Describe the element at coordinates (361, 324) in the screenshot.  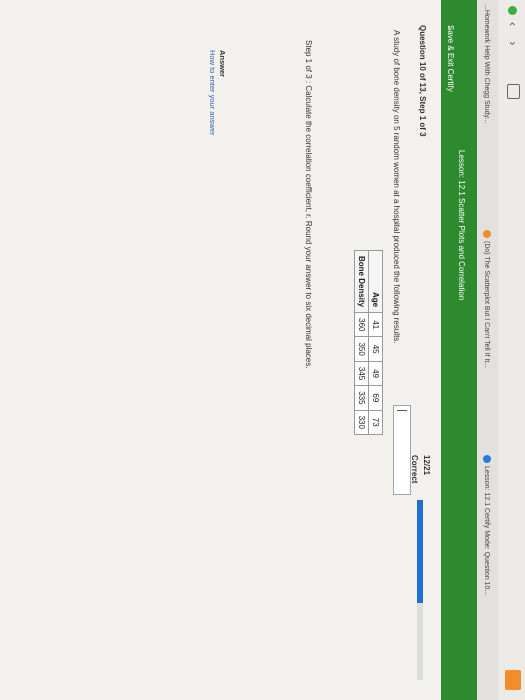
I see `table-cell: 360` at that location.